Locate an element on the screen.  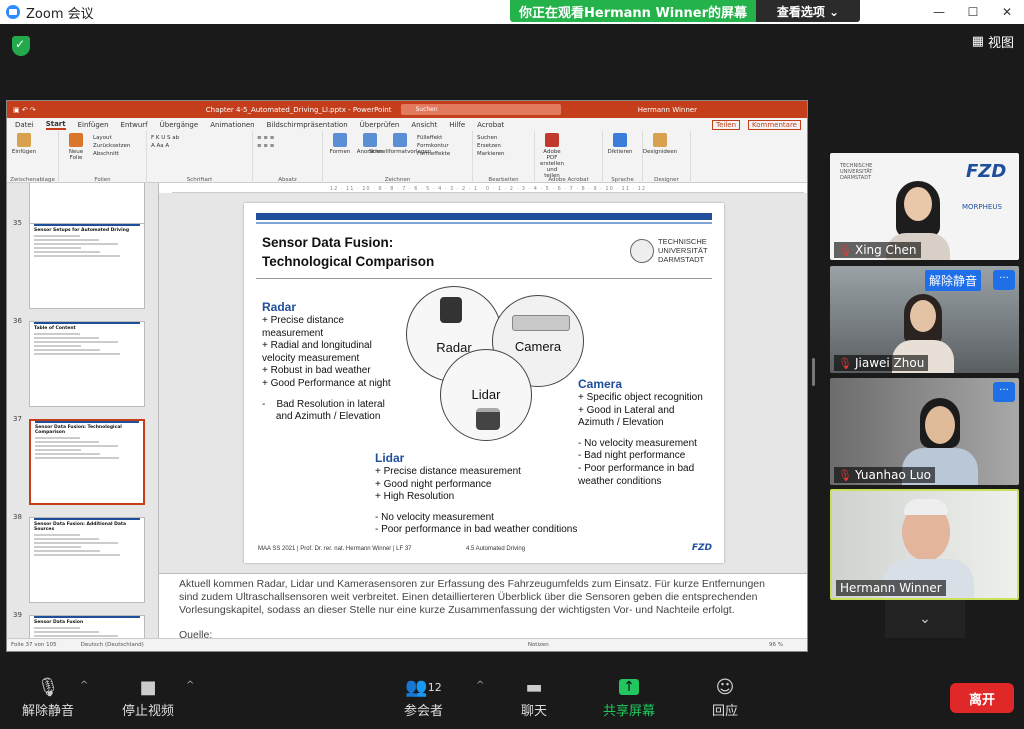
ribbon-small-button: F K U S ab is located at coordinates (165, 138).